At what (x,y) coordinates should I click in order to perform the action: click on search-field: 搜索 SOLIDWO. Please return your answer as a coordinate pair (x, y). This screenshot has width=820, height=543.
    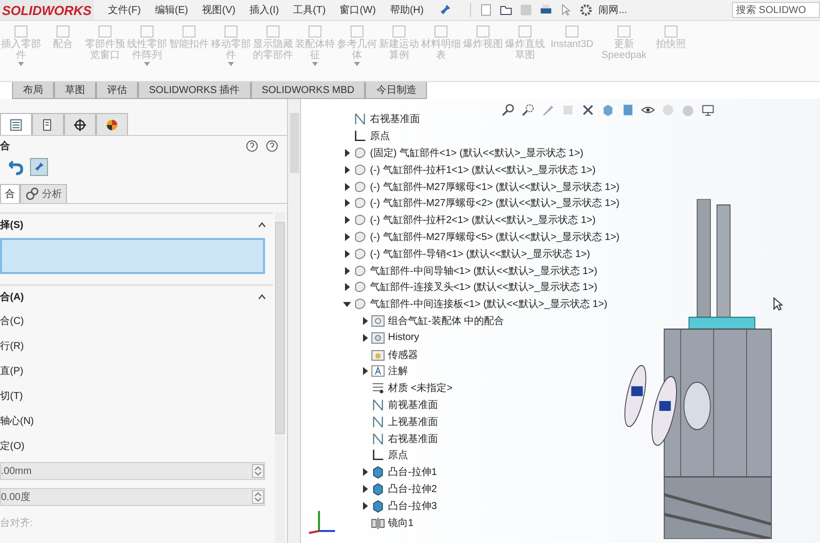
    Looking at the image, I should click on (776, 10).